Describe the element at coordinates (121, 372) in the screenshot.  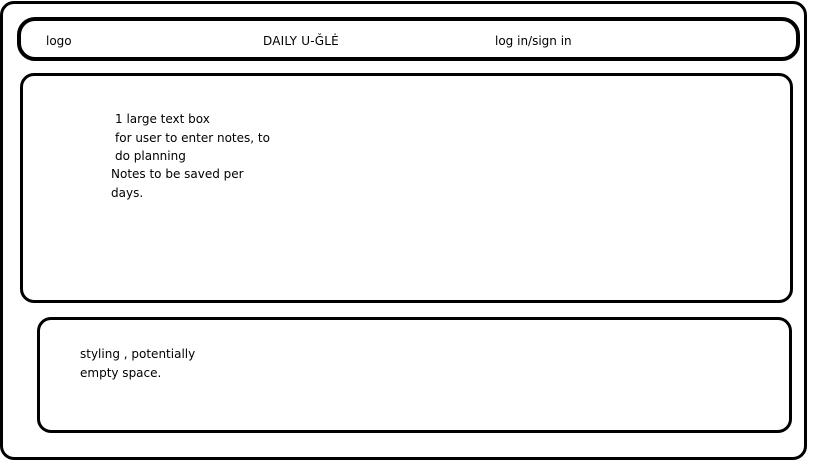
I see `styling-description-line: empty space.` at that location.